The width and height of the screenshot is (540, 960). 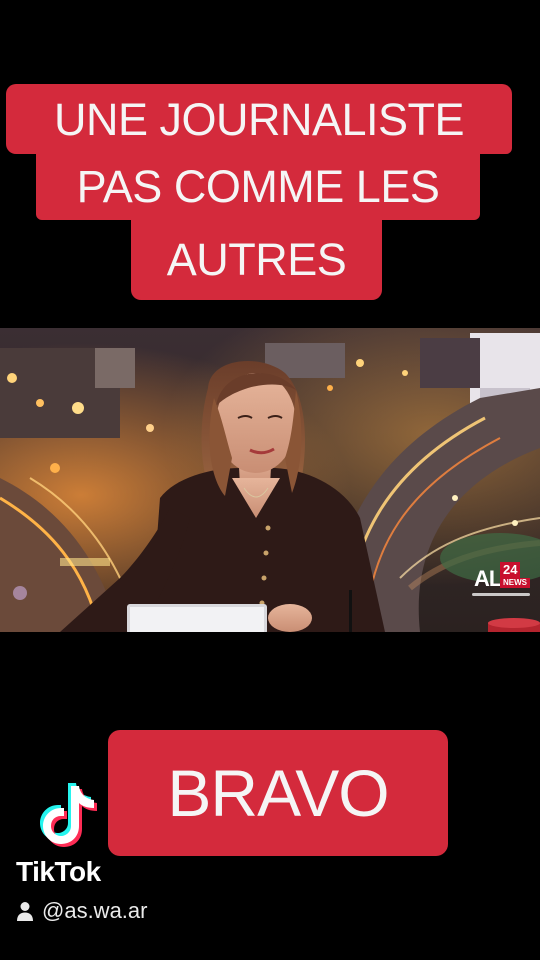 I want to click on caption-line-1: UNE JOURNALISTE, so click(x=259, y=119).